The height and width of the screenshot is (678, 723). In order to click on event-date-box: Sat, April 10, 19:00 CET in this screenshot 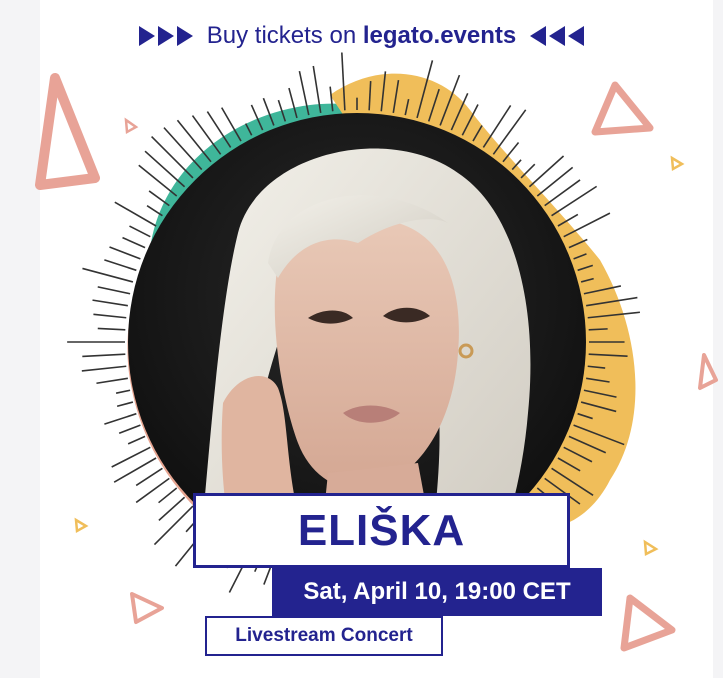, I will do `click(437, 592)`.